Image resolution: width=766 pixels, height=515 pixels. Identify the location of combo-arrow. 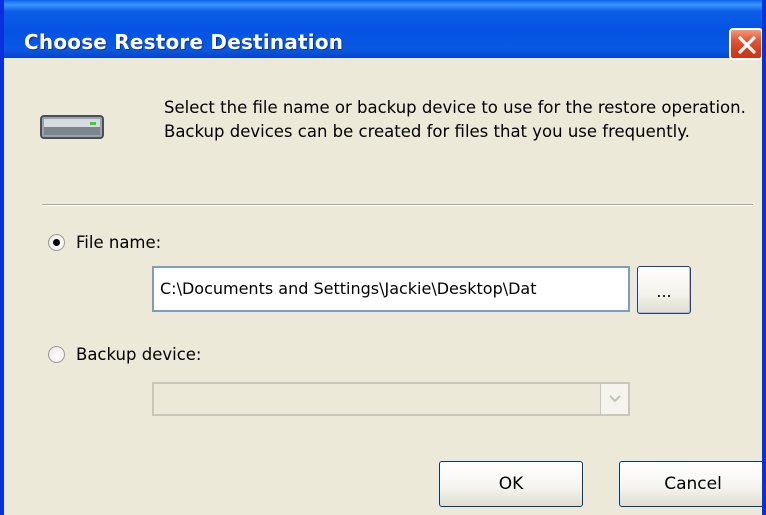
(614, 399).